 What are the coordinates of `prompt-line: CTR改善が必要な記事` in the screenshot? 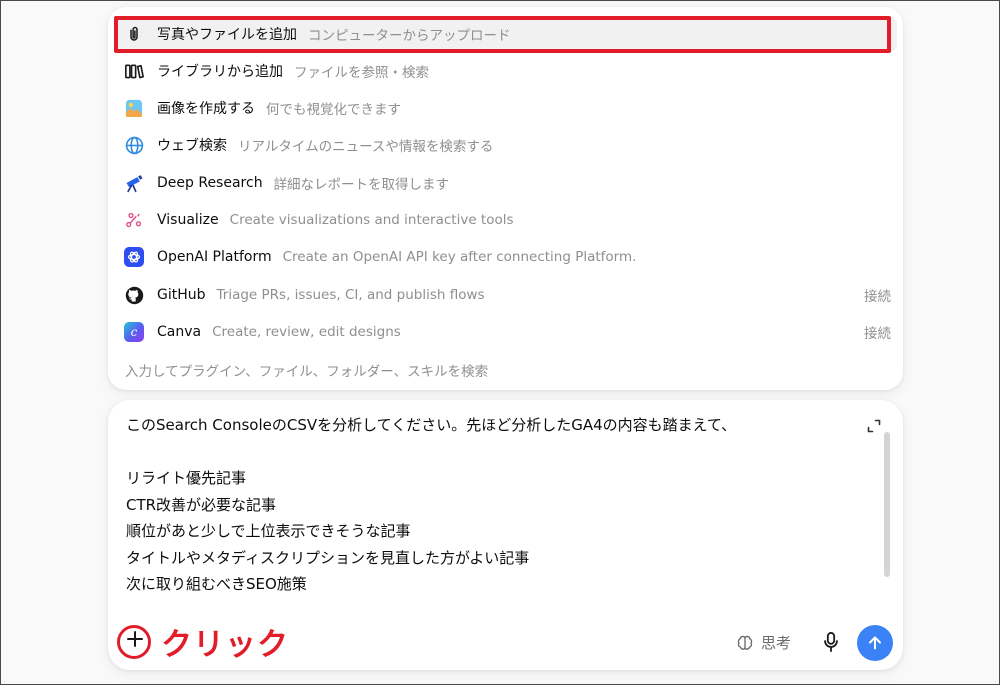 It's located at (201, 504).